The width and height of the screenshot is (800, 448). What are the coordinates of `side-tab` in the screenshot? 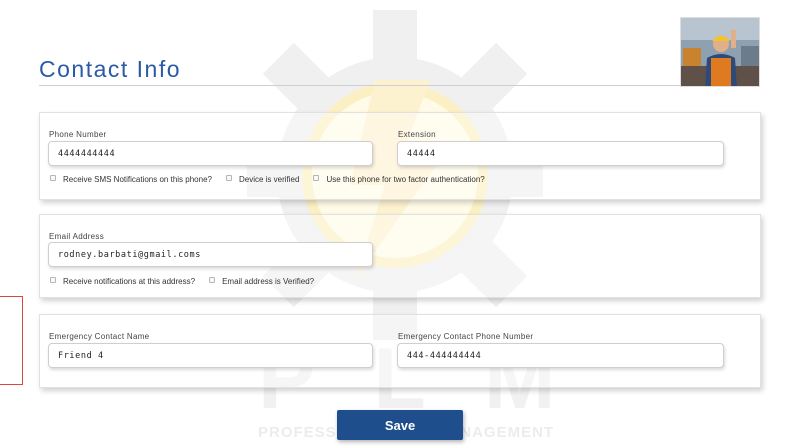 It's located at (11, 340).